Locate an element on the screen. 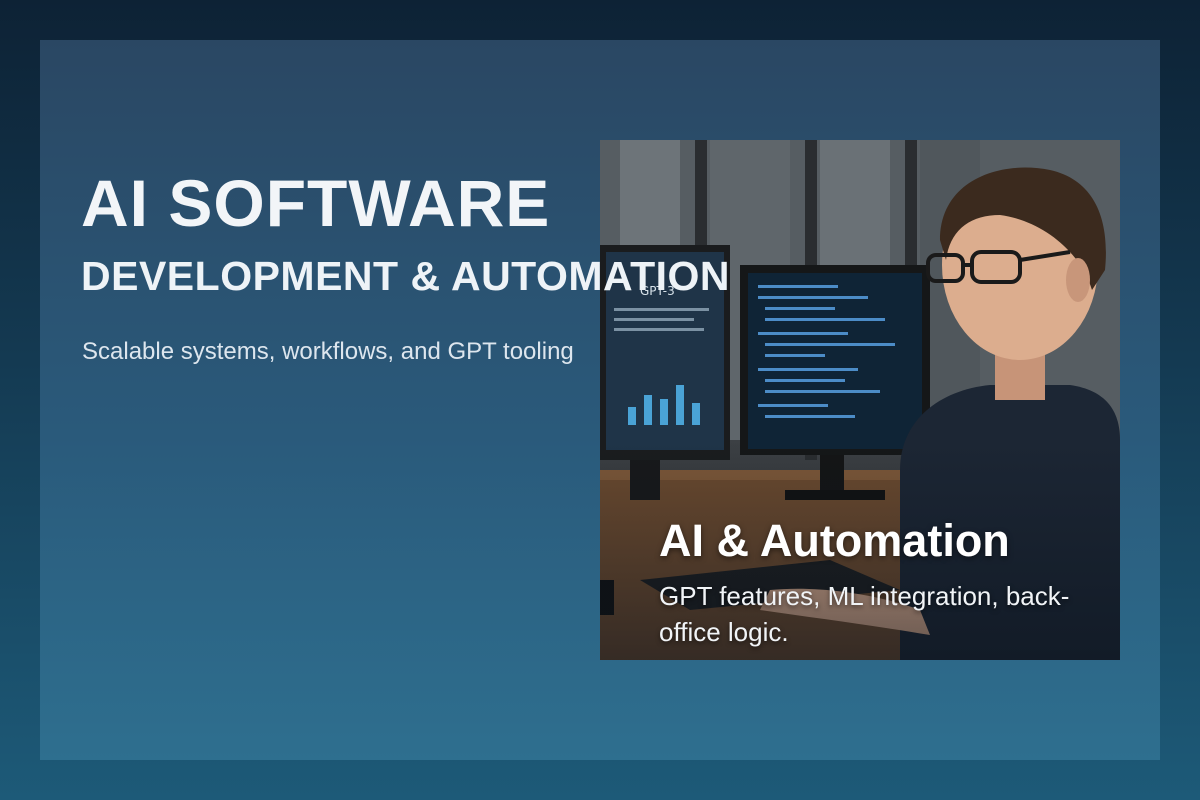 Image resolution: width=1200 pixels, height=800 pixels. hero-title: AI SOFTWARE is located at coordinates (316, 203).